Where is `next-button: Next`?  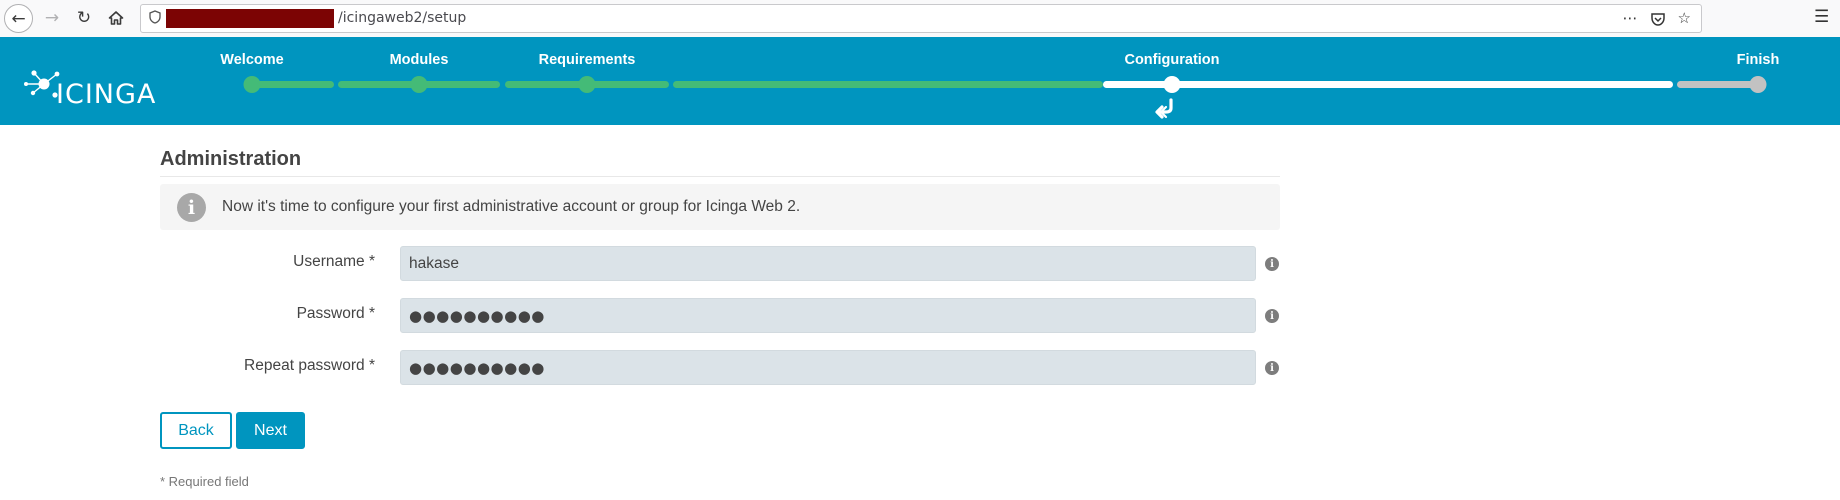 next-button: Next is located at coordinates (270, 430).